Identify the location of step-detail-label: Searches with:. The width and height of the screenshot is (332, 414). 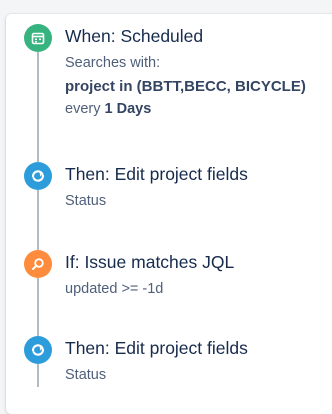
(113, 63).